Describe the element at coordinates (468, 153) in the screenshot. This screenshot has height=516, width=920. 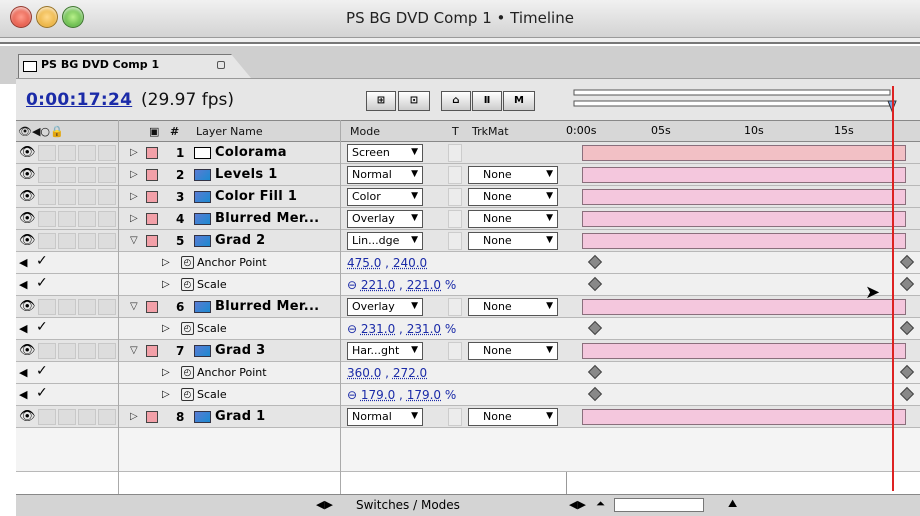
I see `layer-row: 👁 ▷ 1 Colorama Screen ▼` at that location.